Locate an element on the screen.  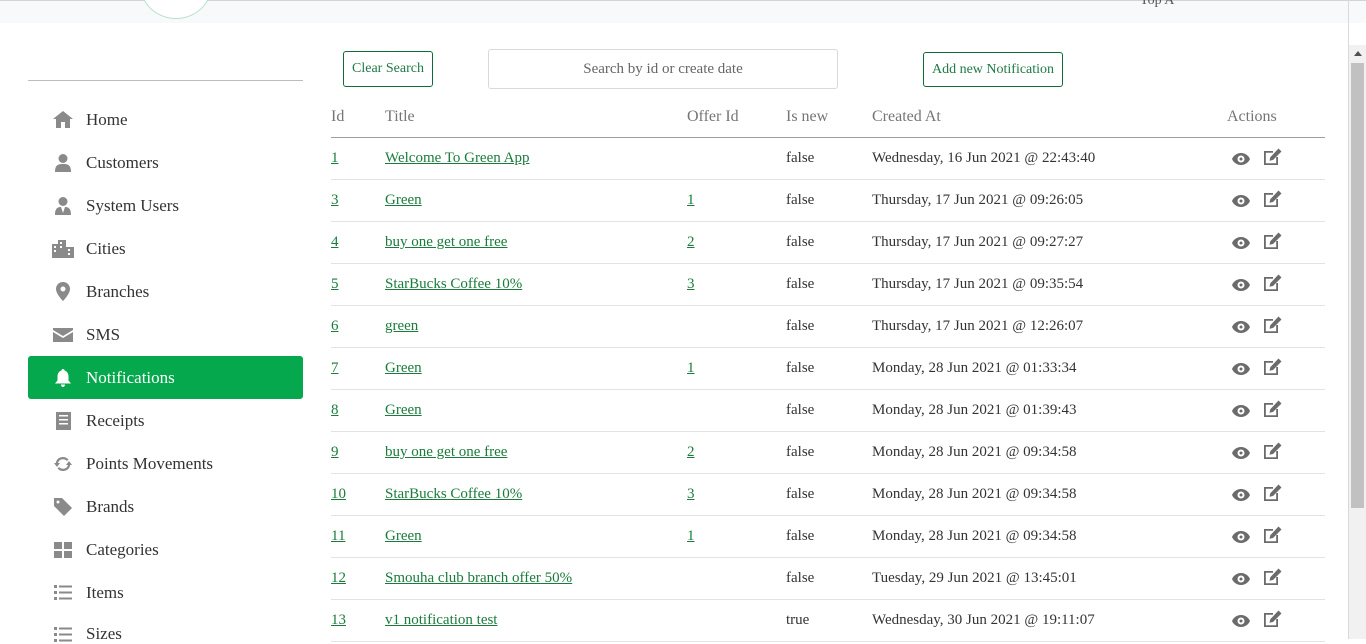
id-link: 3 is located at coordinates (335, 200).